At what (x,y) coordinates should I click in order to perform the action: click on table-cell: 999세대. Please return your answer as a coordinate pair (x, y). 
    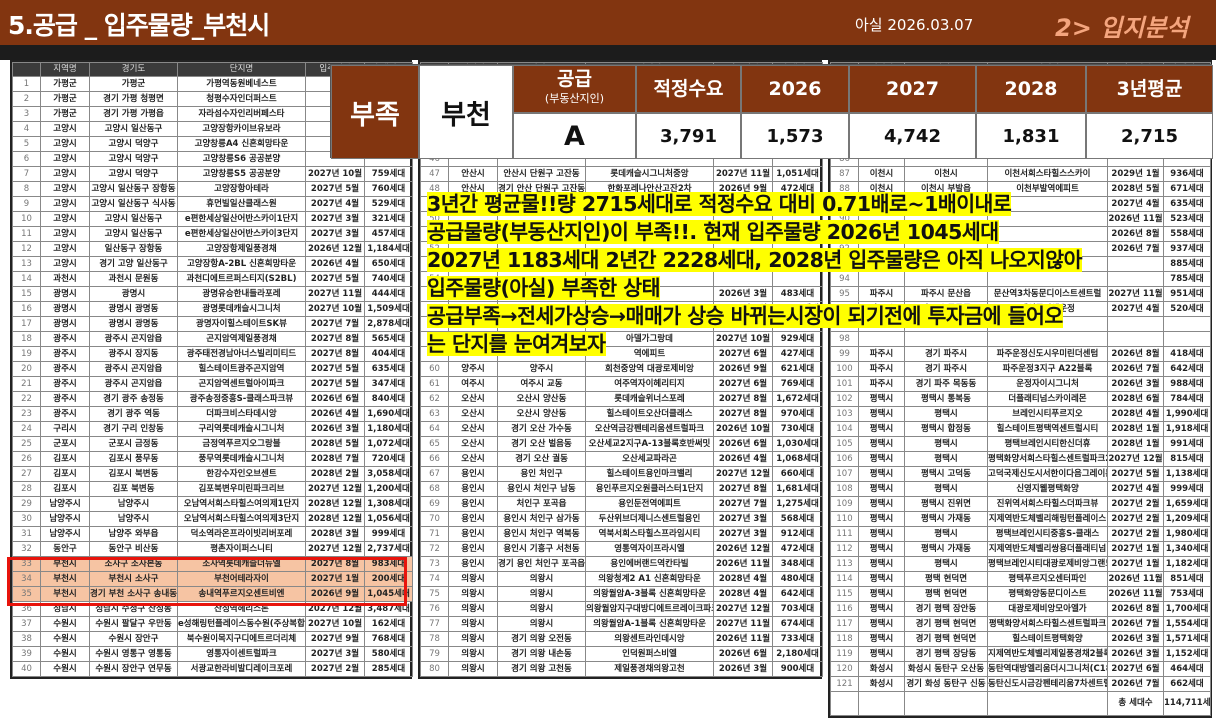
    Looking at the image, I should click on (388, 534).